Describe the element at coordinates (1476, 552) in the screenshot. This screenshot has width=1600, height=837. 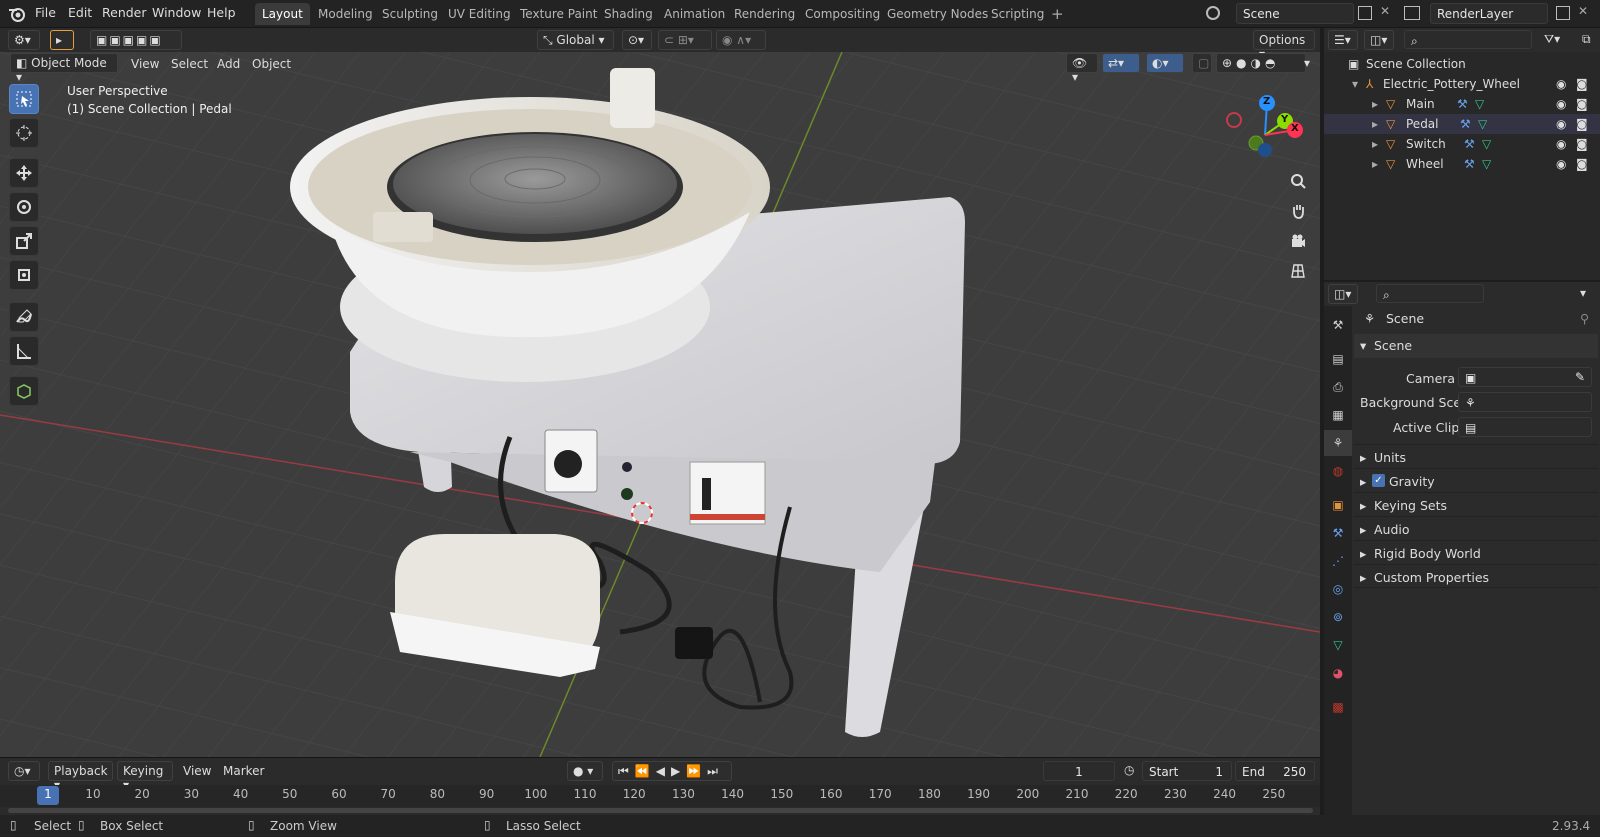
I see `rigid-body-world-panel: ▸ Rigid Body World` at that location.